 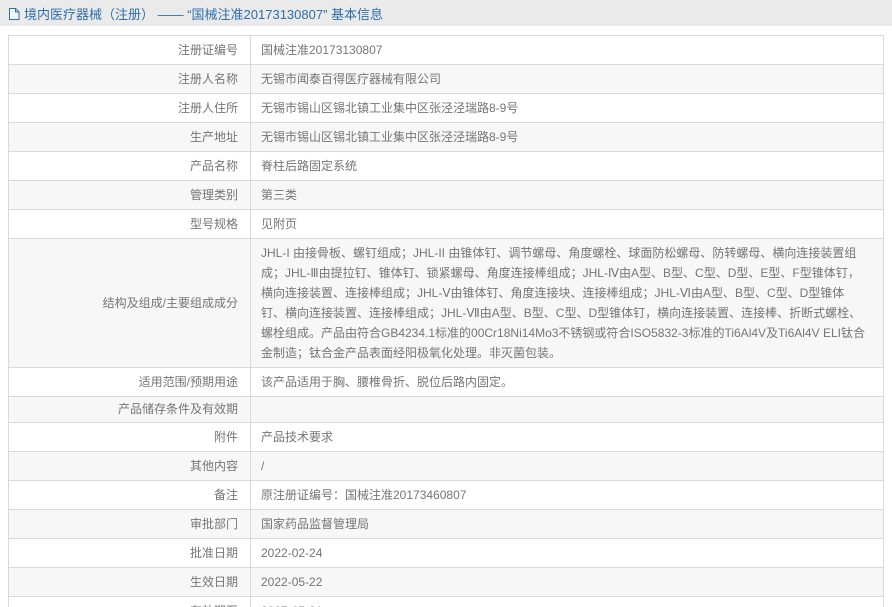 What do you see at coordinates (129, 224) in the screenshot?
I see `row-label: 型号规格` at bounding box center [129, 224].